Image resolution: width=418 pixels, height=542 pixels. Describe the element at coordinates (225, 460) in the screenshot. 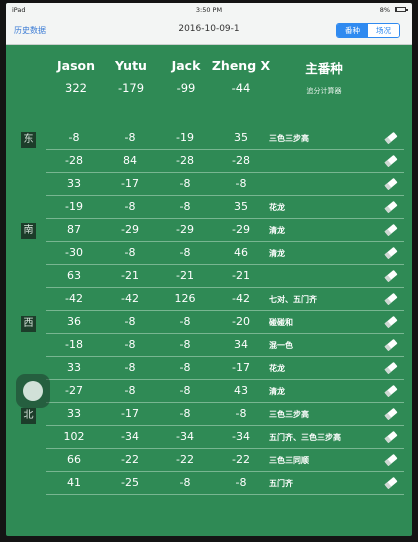

I see `round-row: 66 -22 -22 -22 三色三同顺` at that location.